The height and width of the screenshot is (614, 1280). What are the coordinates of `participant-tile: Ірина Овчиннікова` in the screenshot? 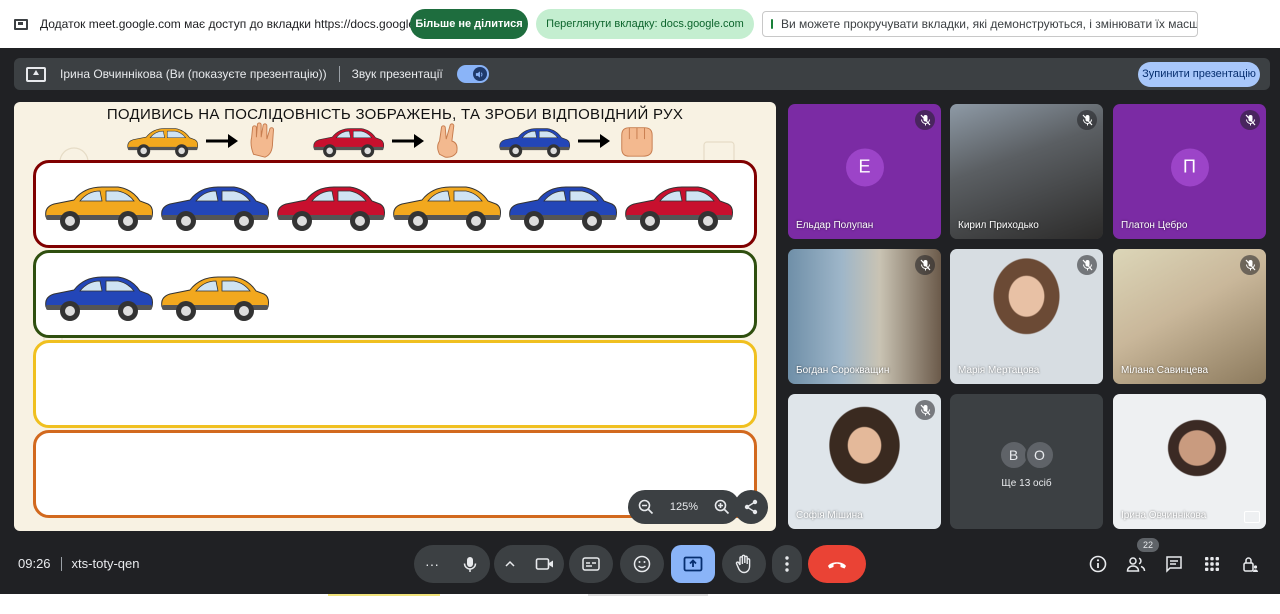 It's located at (1189, 461).